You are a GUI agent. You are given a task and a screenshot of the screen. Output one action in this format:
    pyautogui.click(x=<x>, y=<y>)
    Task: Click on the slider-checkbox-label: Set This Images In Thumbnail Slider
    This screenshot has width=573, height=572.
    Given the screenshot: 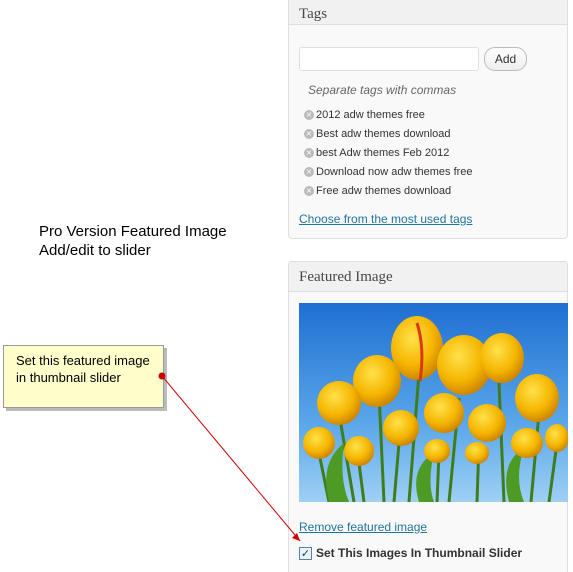 What is the action you would take?
    pyautogui.click(x=419, y=553)
    